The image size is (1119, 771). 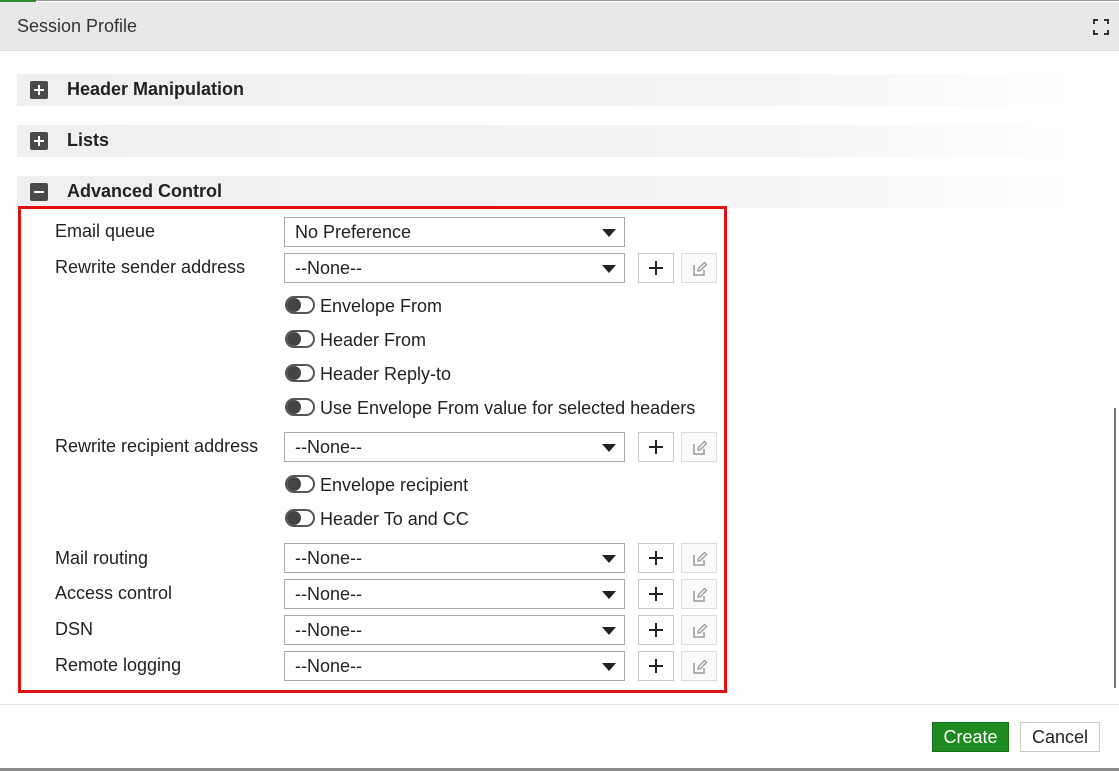 I want to click on scrollbar, so click(x=1115, y=548).